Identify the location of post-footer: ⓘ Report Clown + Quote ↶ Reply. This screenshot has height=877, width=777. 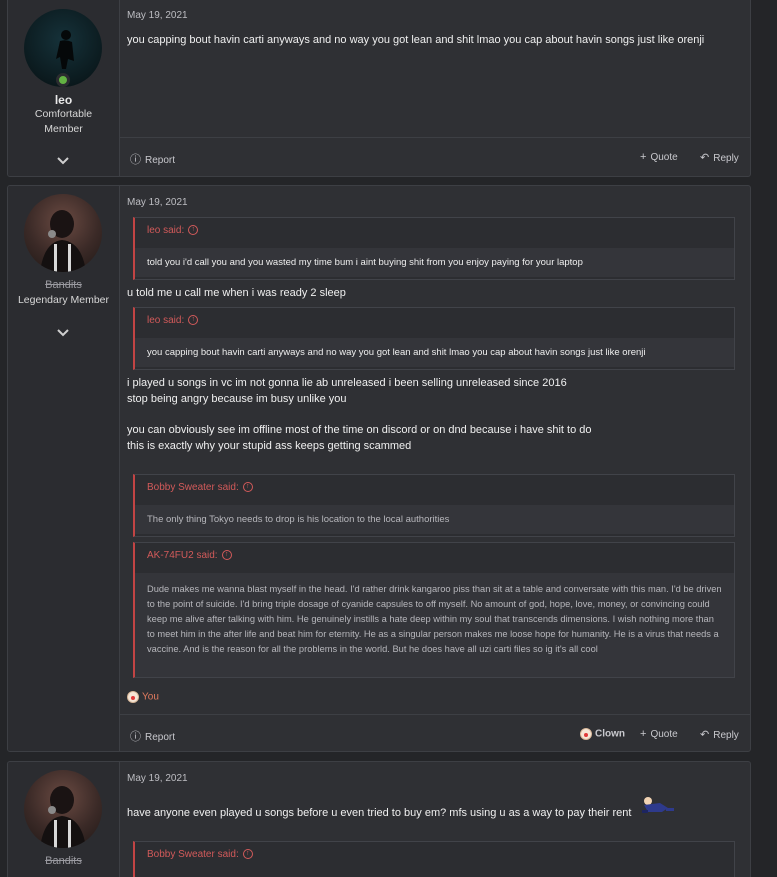
(435, 732).